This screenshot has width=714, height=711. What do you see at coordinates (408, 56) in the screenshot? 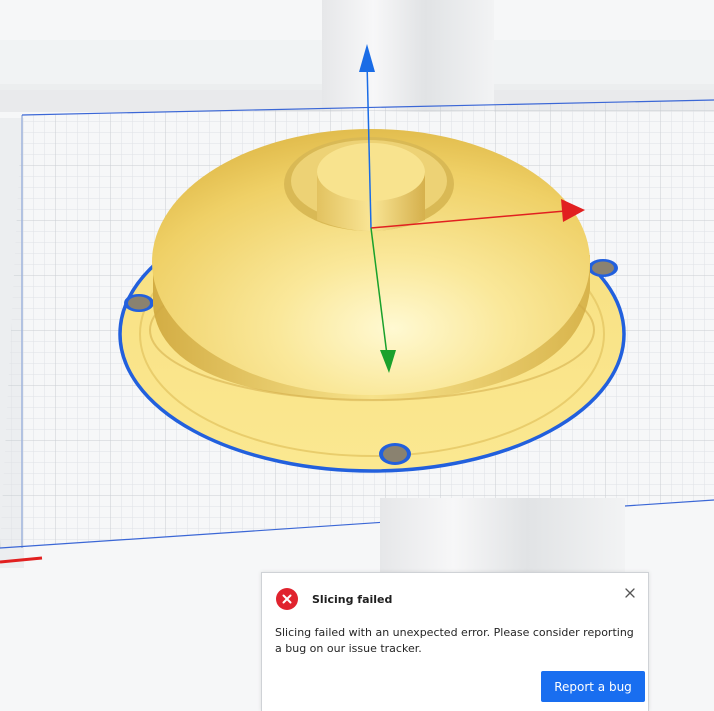
I see `back-tower` at bounding box center [408, 56].